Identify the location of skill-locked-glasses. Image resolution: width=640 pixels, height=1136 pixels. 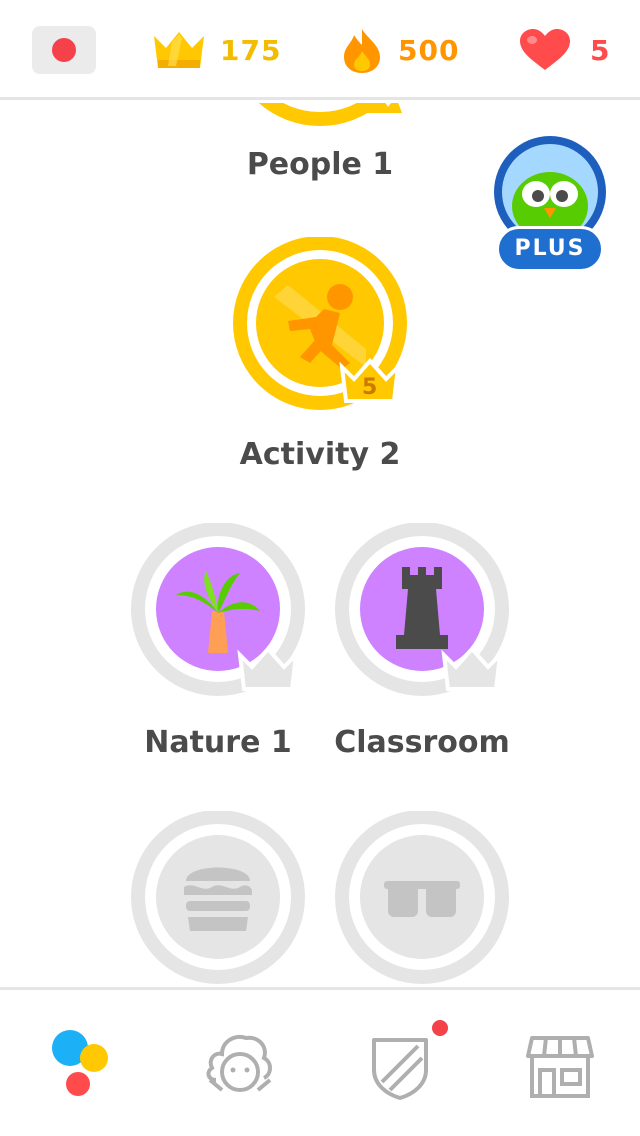
(422, 899).